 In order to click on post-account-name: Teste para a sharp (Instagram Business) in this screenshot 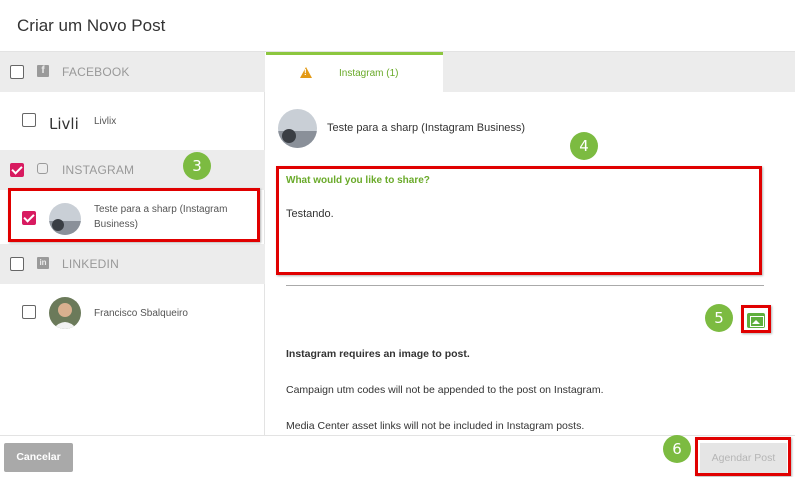, I will do `click(426, 128)`.